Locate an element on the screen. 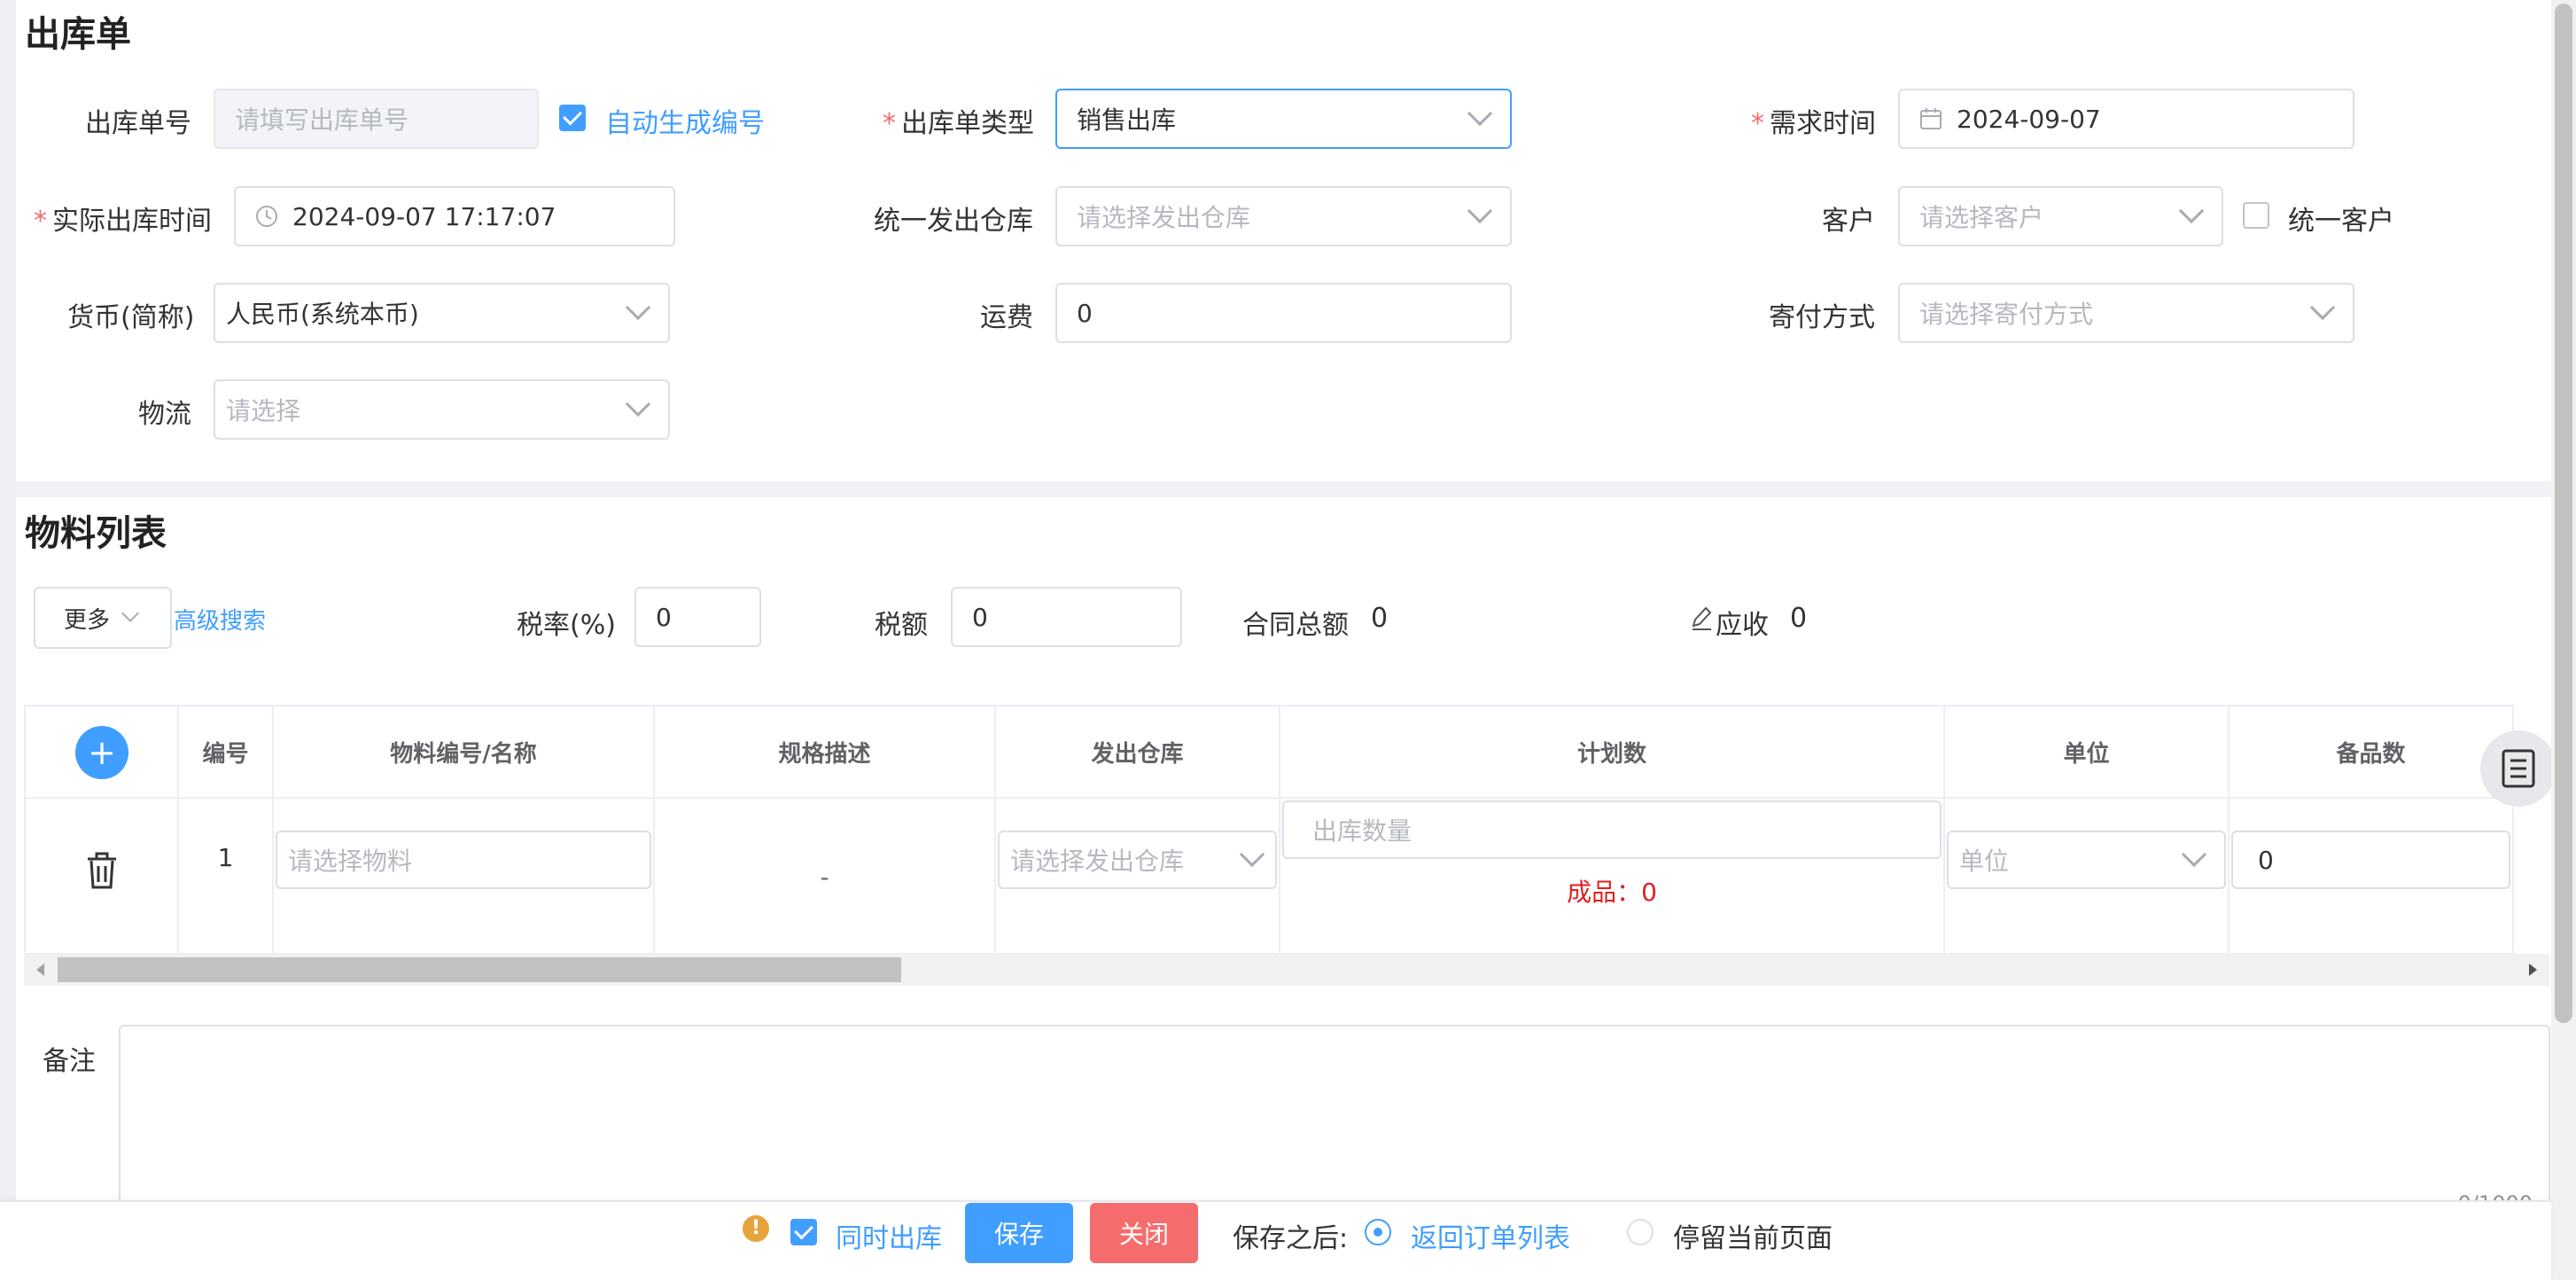 This screenshot has height=1280, width=2576. actual-time-label: * 实际出库时间 is located at coordinates (123, 221).